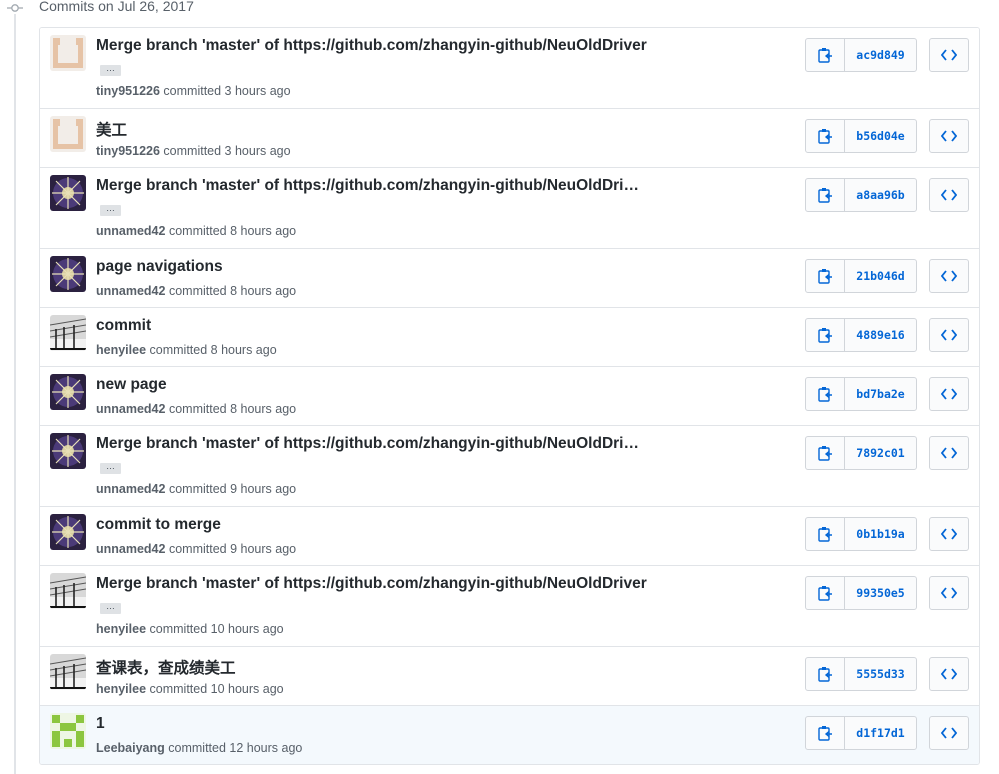 The height and width of the screenshot is (774, 999). I want to click on sha-button-group: d1f17d1, so click(861, 733).